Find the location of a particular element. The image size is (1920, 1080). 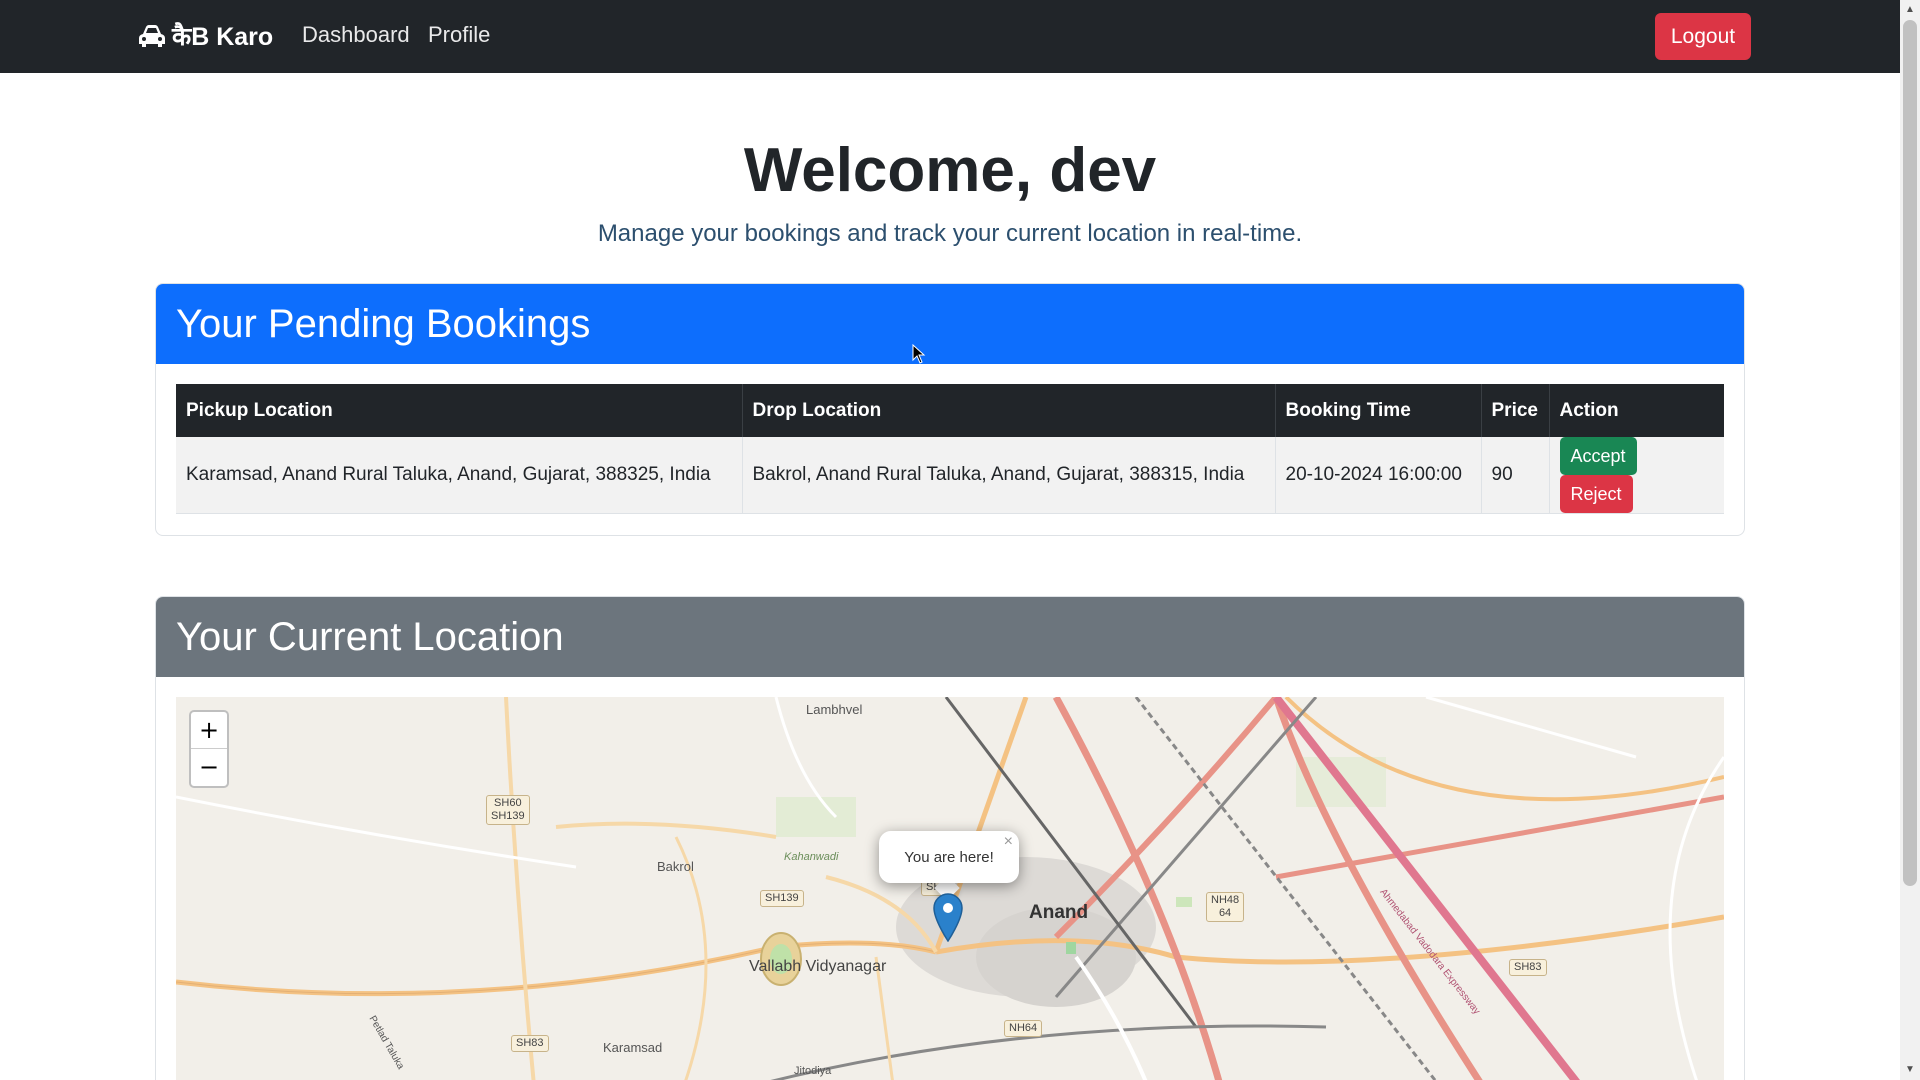

nav-profile-link: Profile is located at coordinates (459, 35).